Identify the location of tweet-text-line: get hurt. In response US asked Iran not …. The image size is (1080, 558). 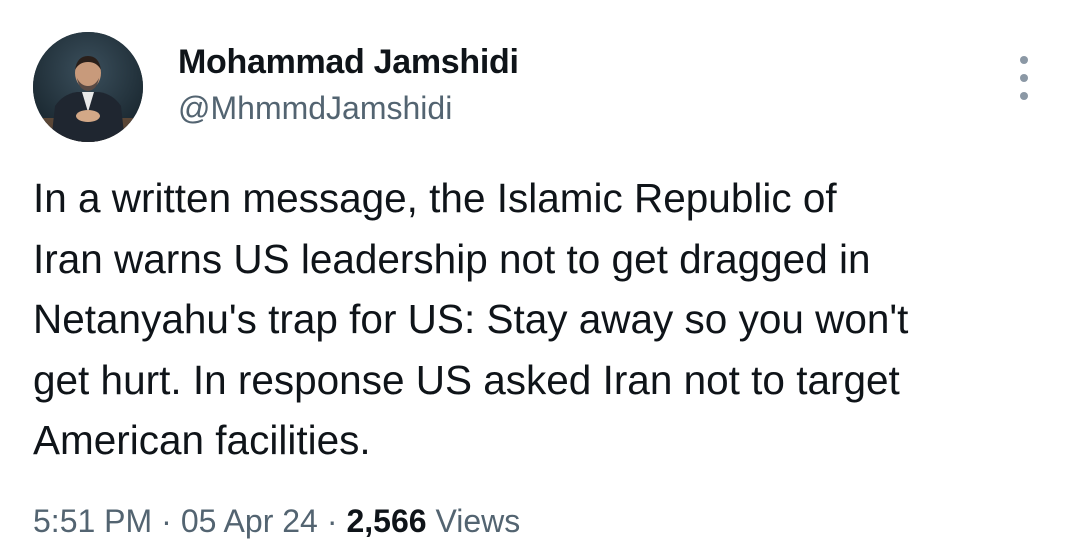
(466, 379).